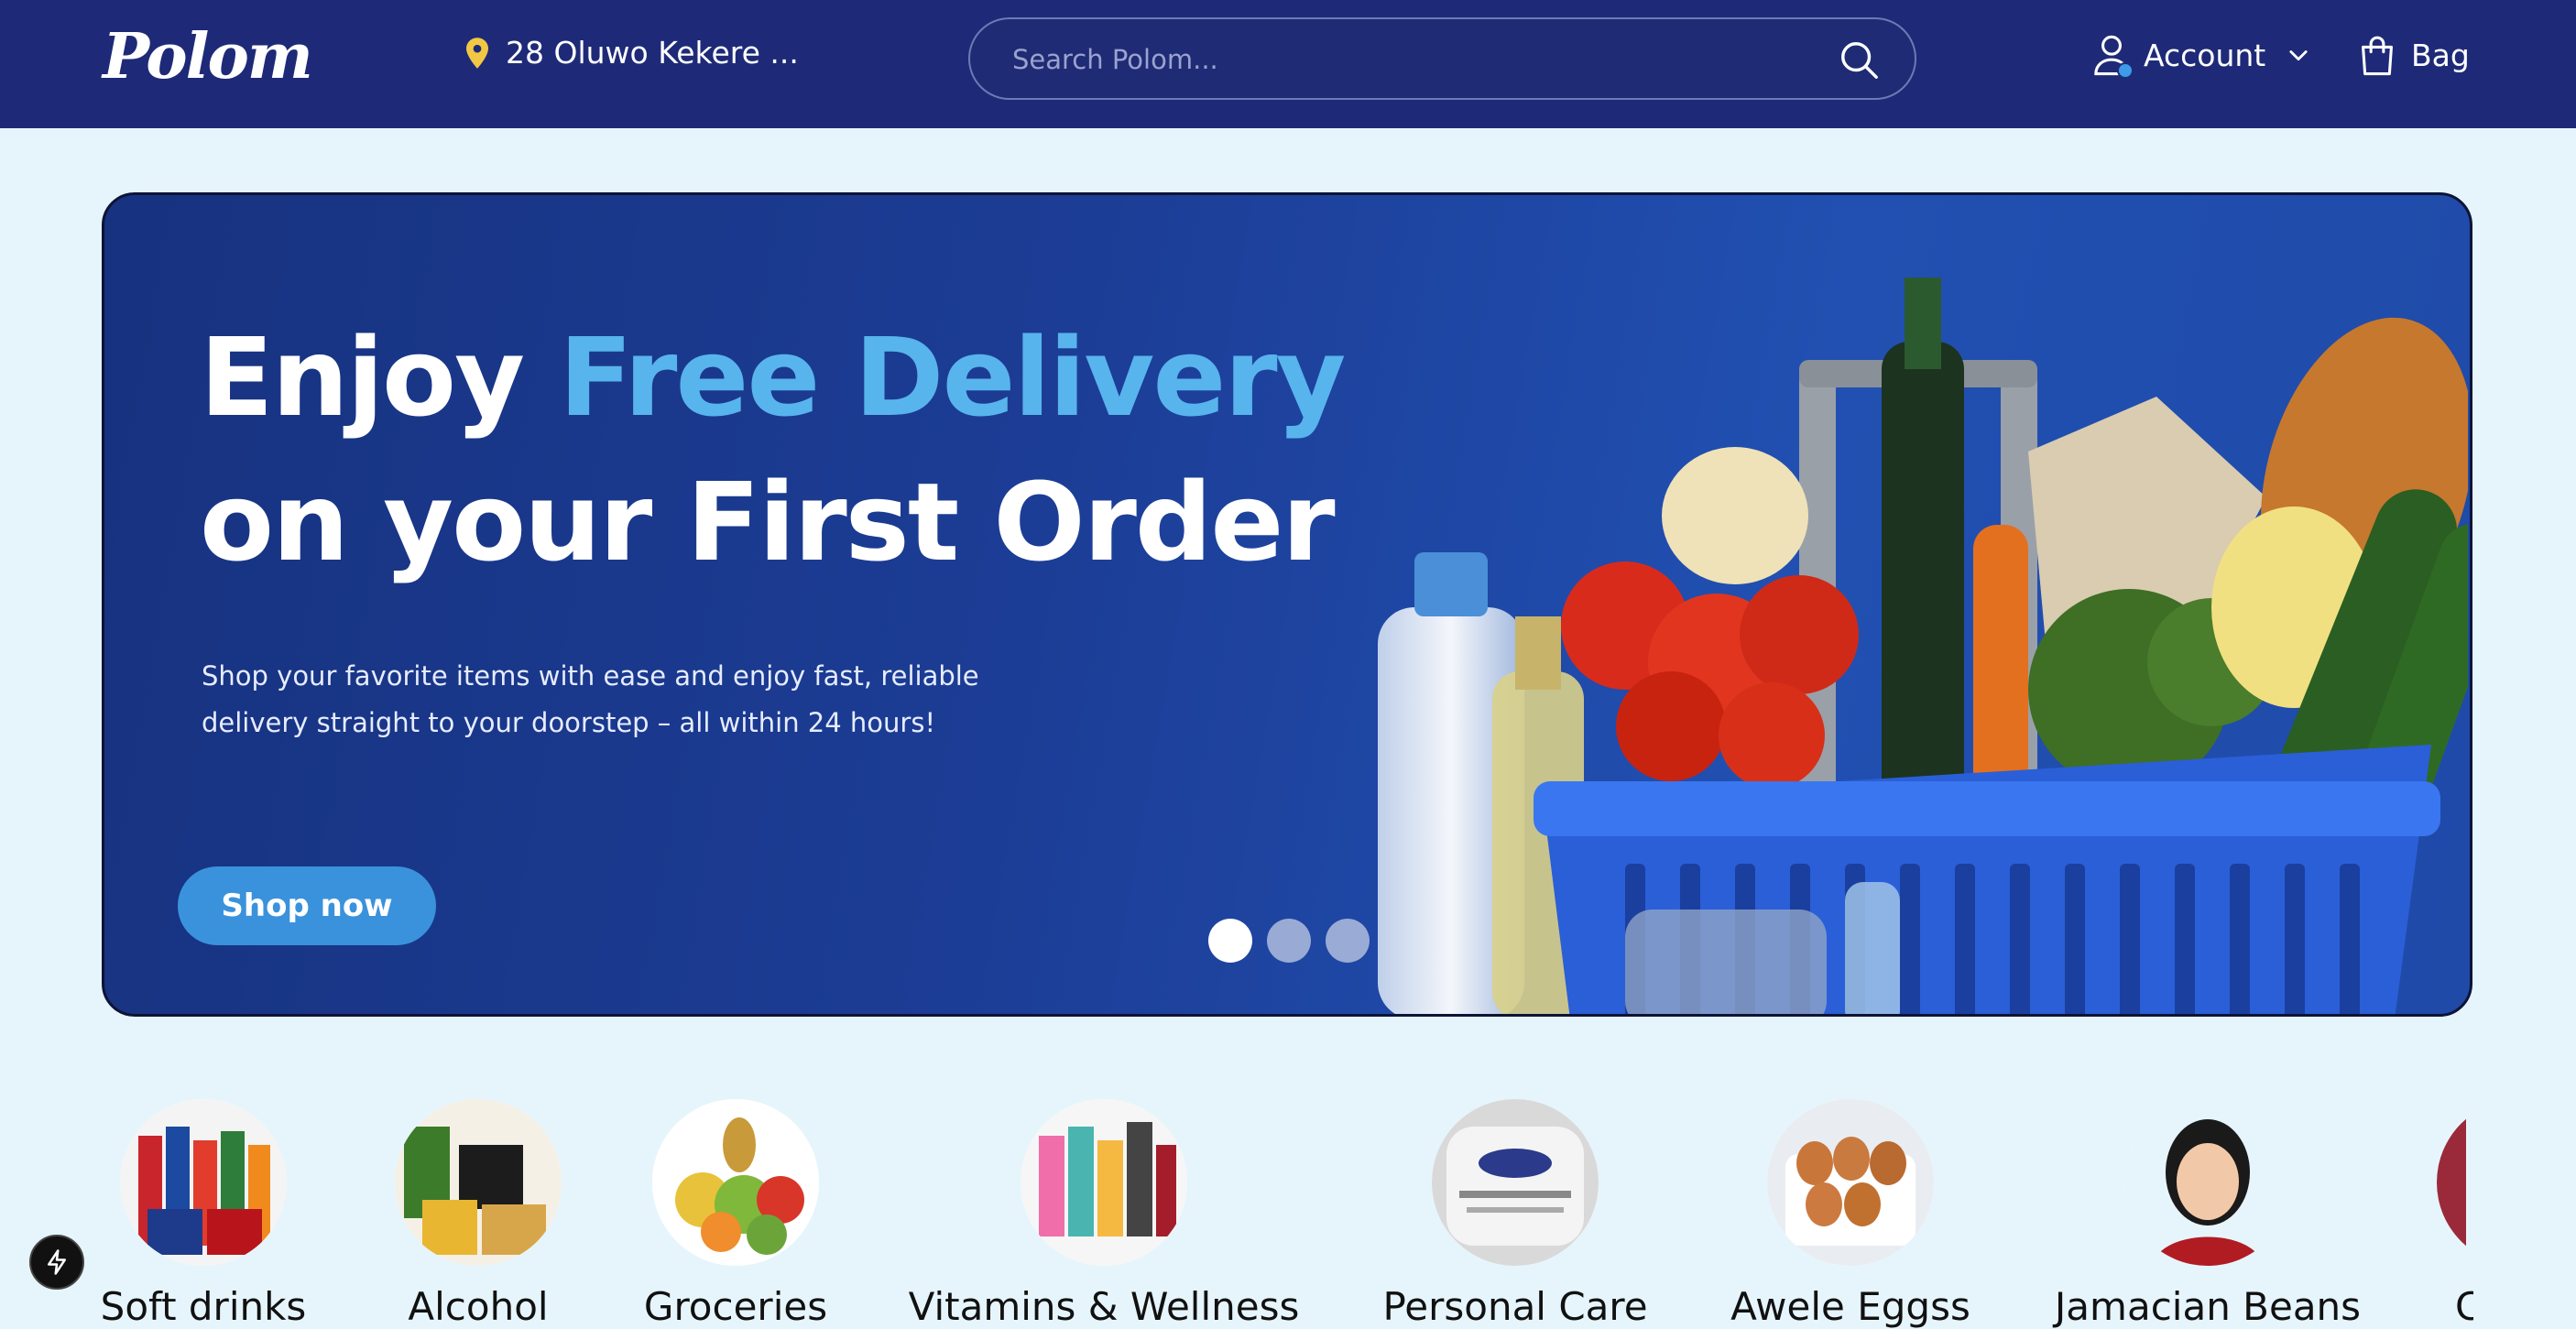  Describe the element at coordinates (2113, 56) in the screenshot. I see `user-icon` at that location.